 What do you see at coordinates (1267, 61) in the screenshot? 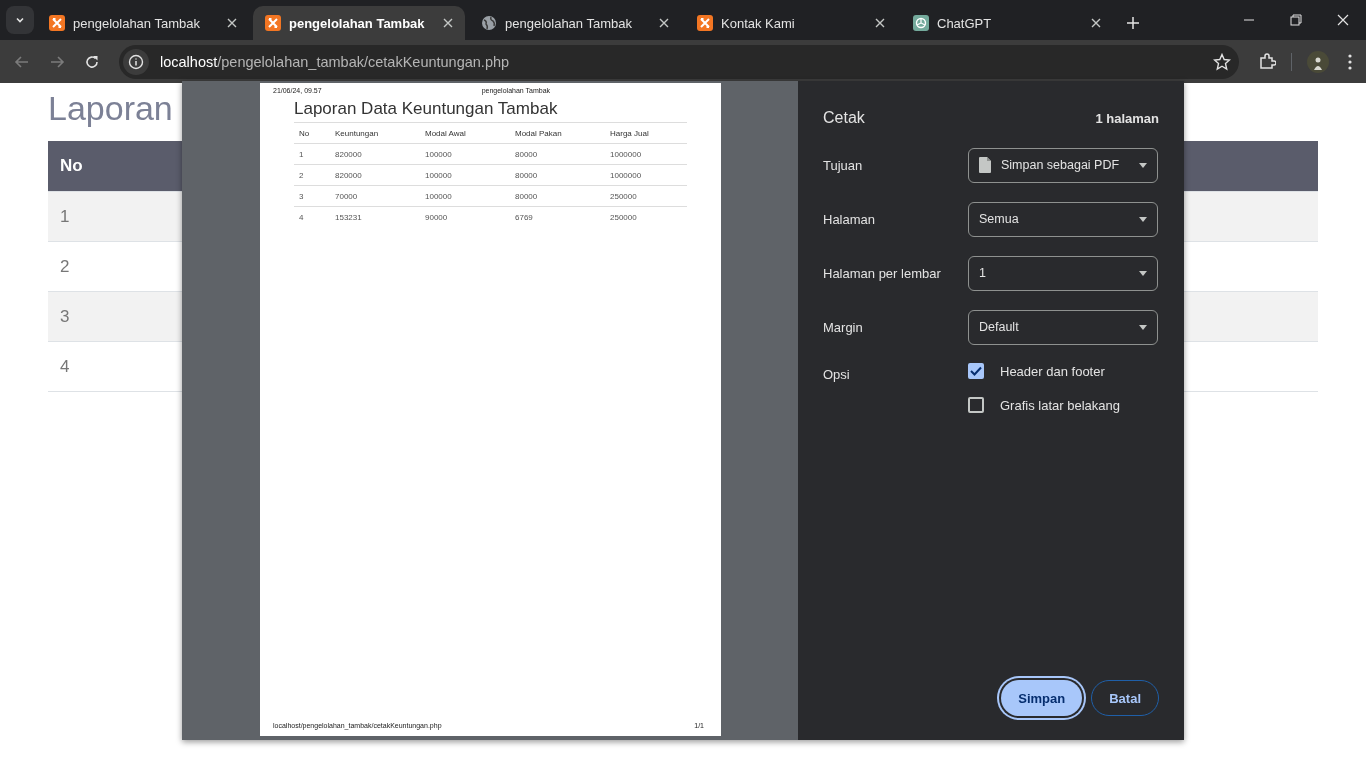
I see `puzzle-icon` at bounding box center [1267, 61].